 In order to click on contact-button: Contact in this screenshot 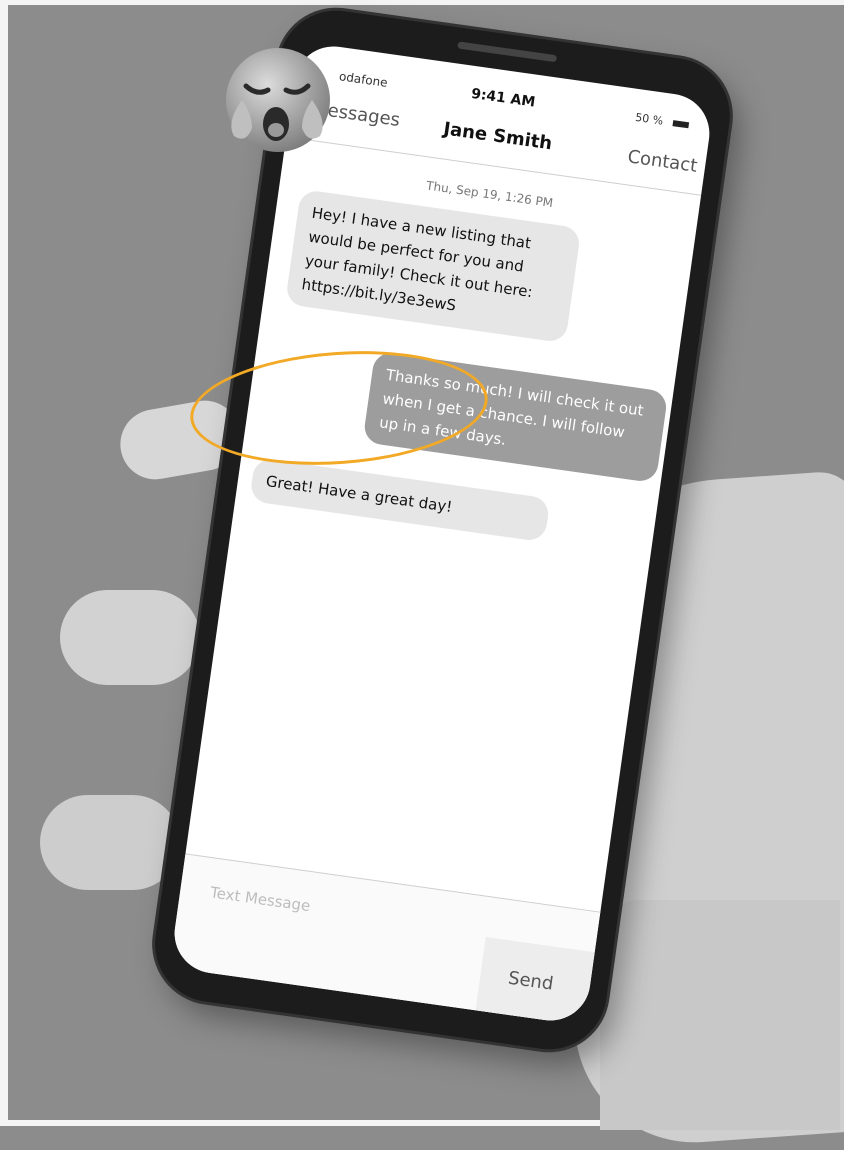, I will do `click(662, 161)`.